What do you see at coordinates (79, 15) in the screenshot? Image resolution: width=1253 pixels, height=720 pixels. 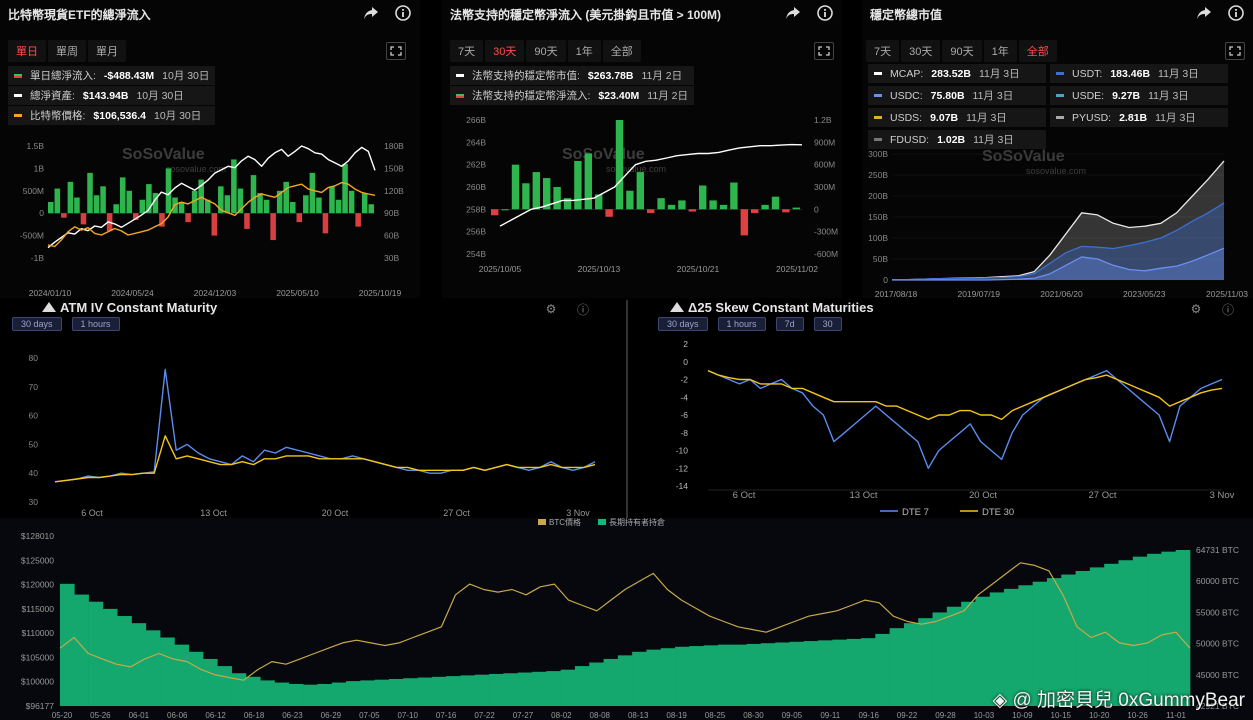 I see `panel-title: 比特幣現貨ETF的總淨流入` at bounding box center [79, 15].